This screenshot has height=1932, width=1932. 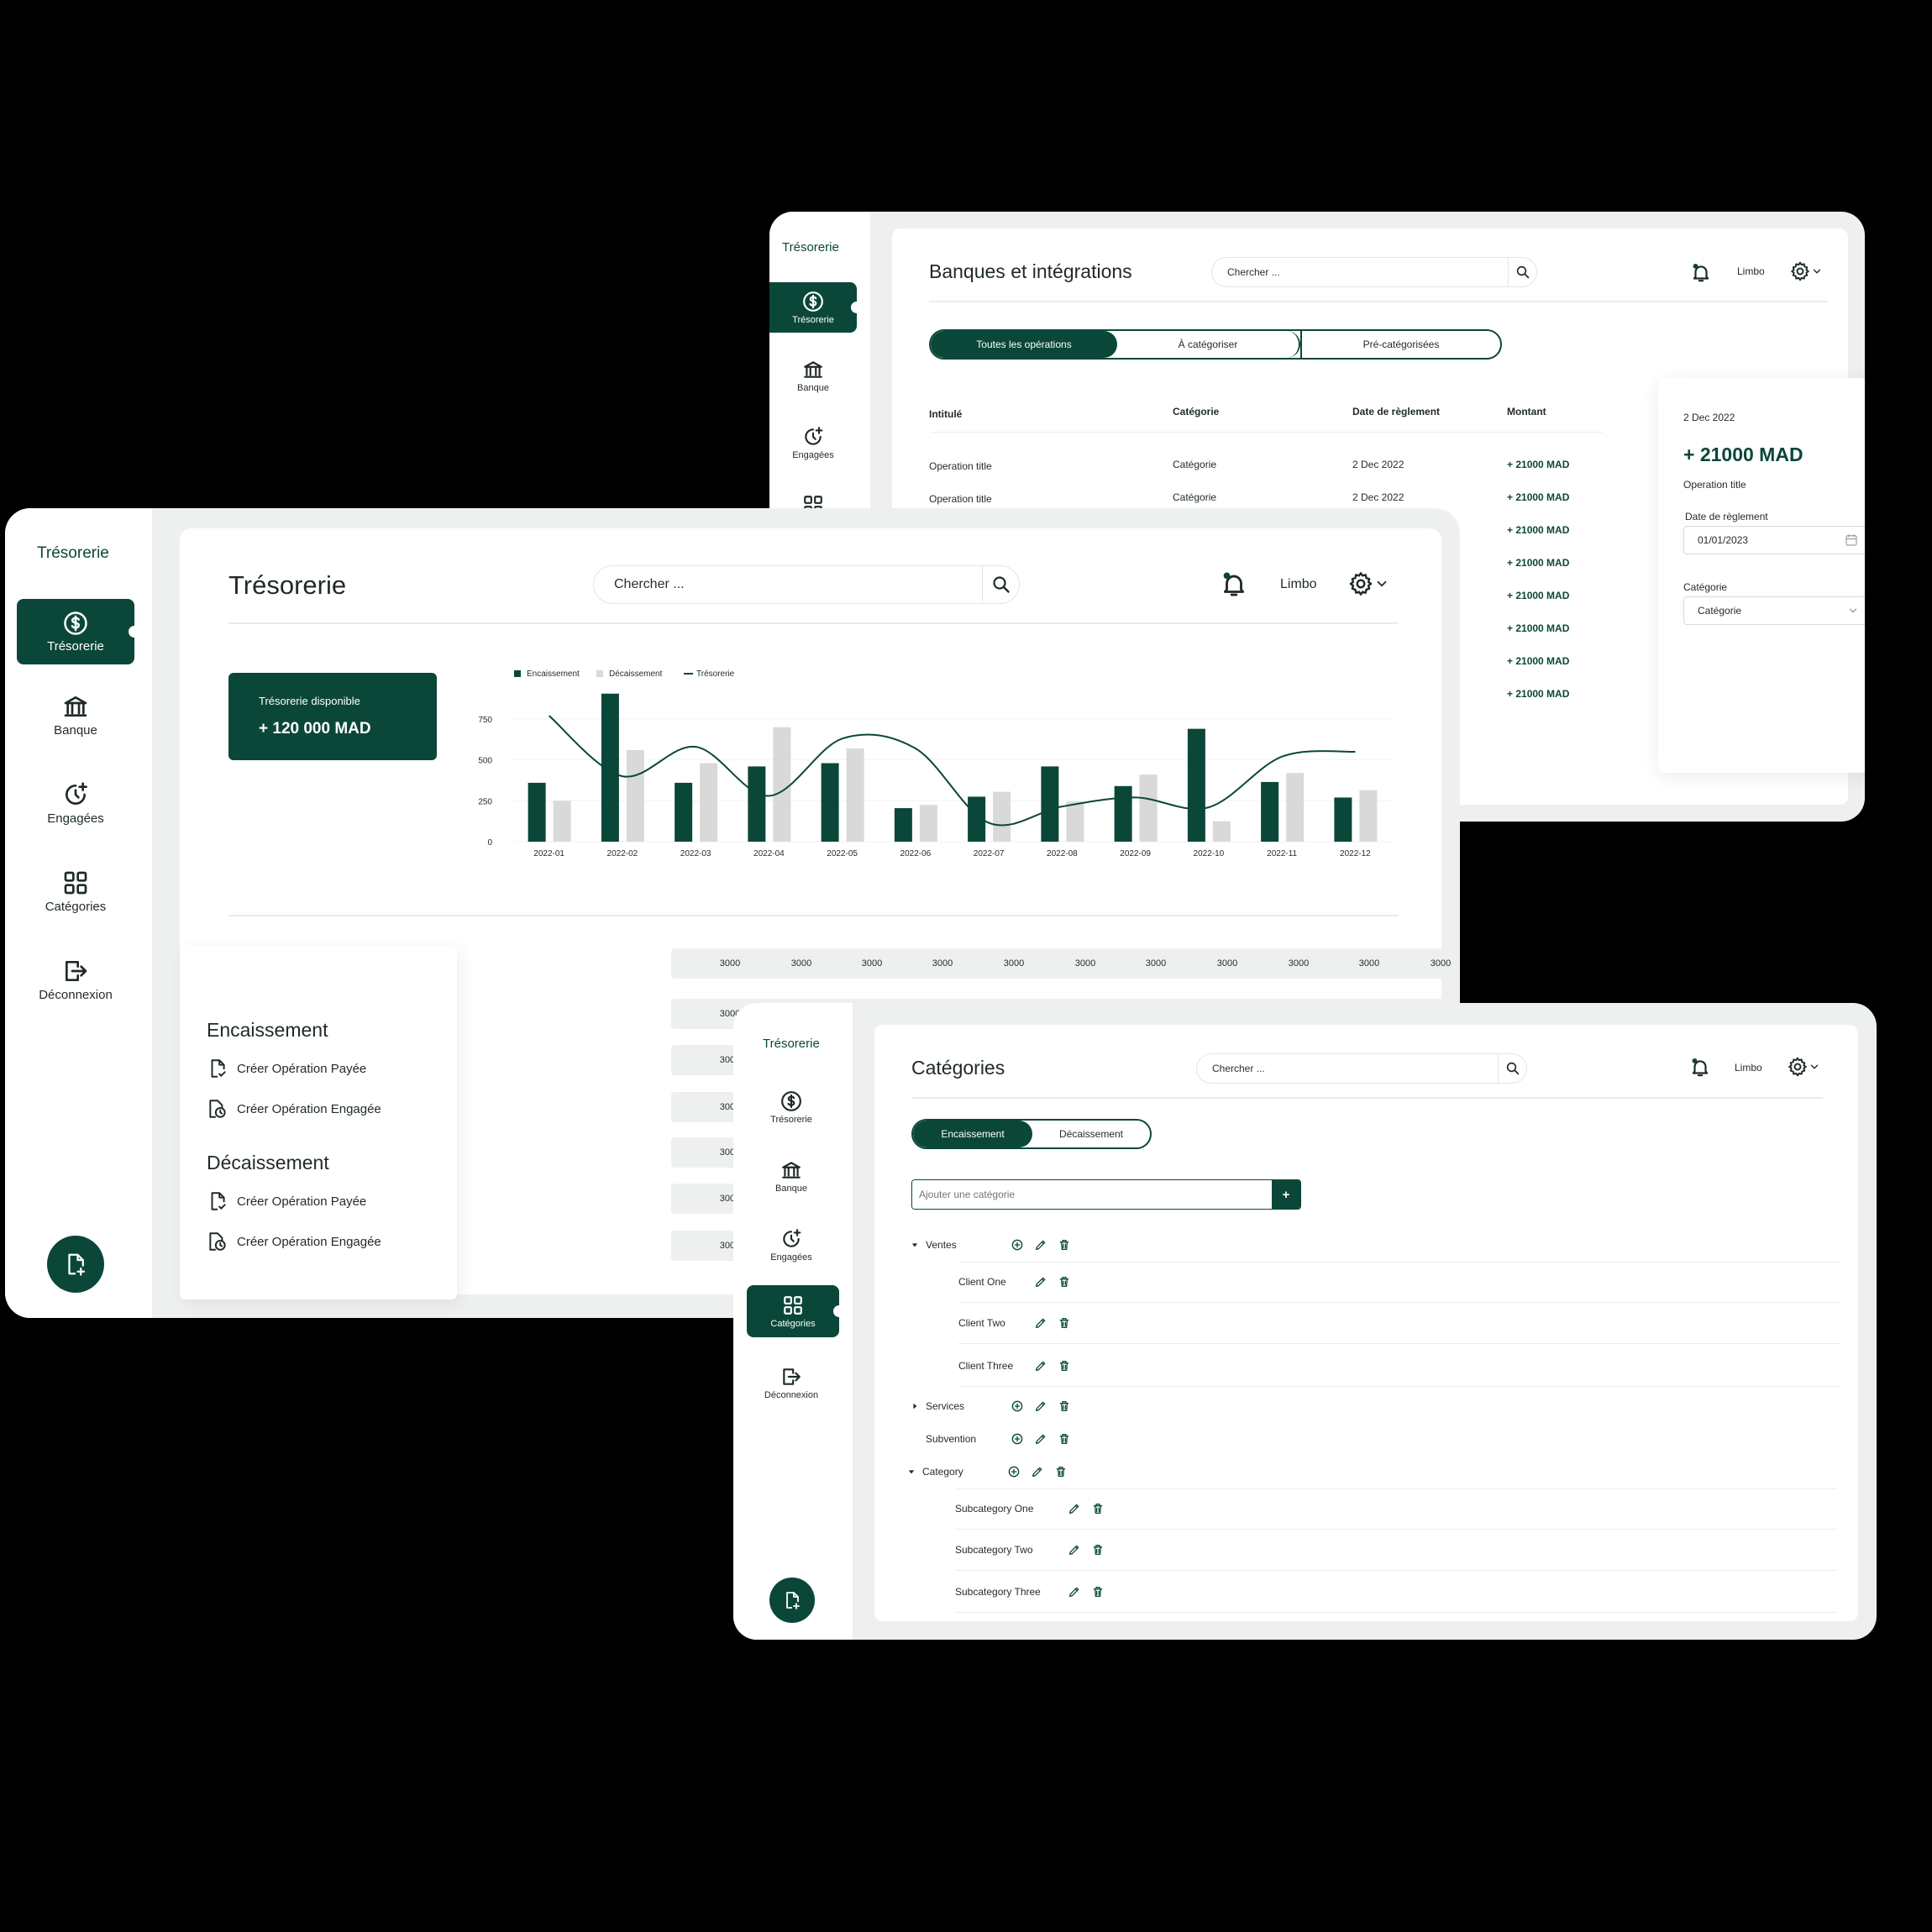 I want to click on tab-pre-categorisees: Pré-catégorisées, so click(x=1400, y=344).